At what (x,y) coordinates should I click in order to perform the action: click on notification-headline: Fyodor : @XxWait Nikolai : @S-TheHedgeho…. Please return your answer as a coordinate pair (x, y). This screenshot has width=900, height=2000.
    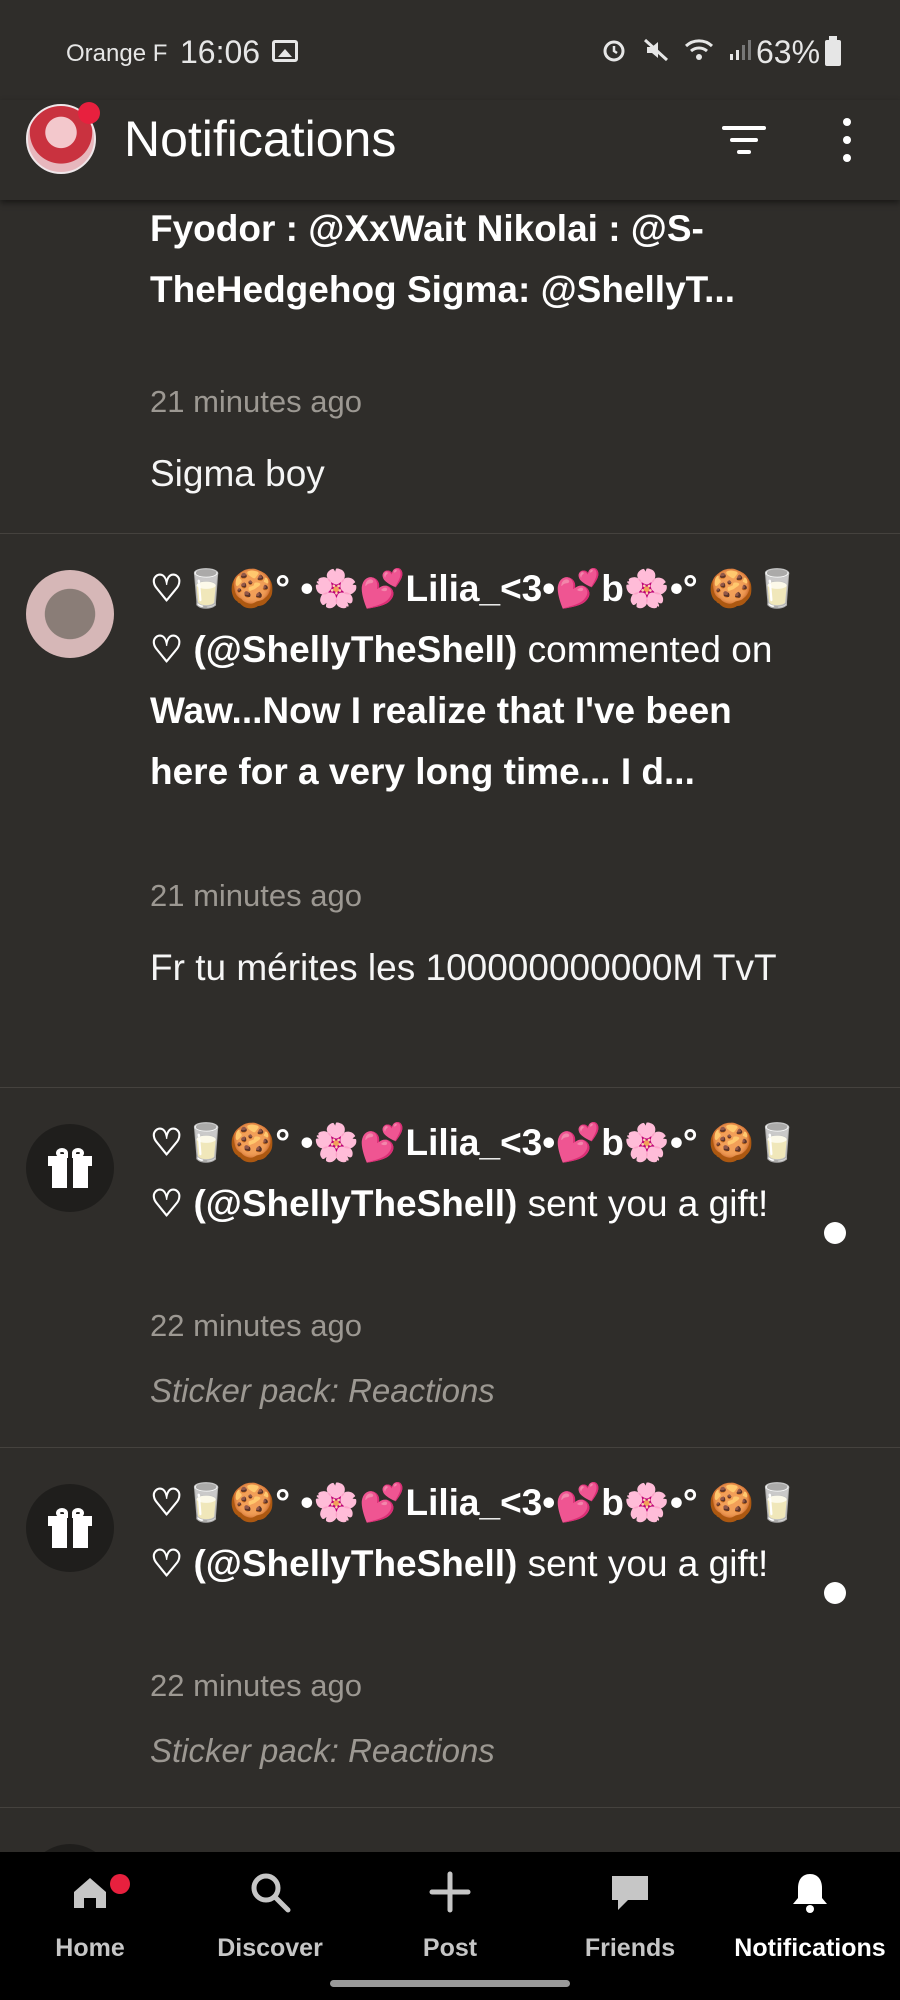
    Looking at the image, I should click on (480, 260).